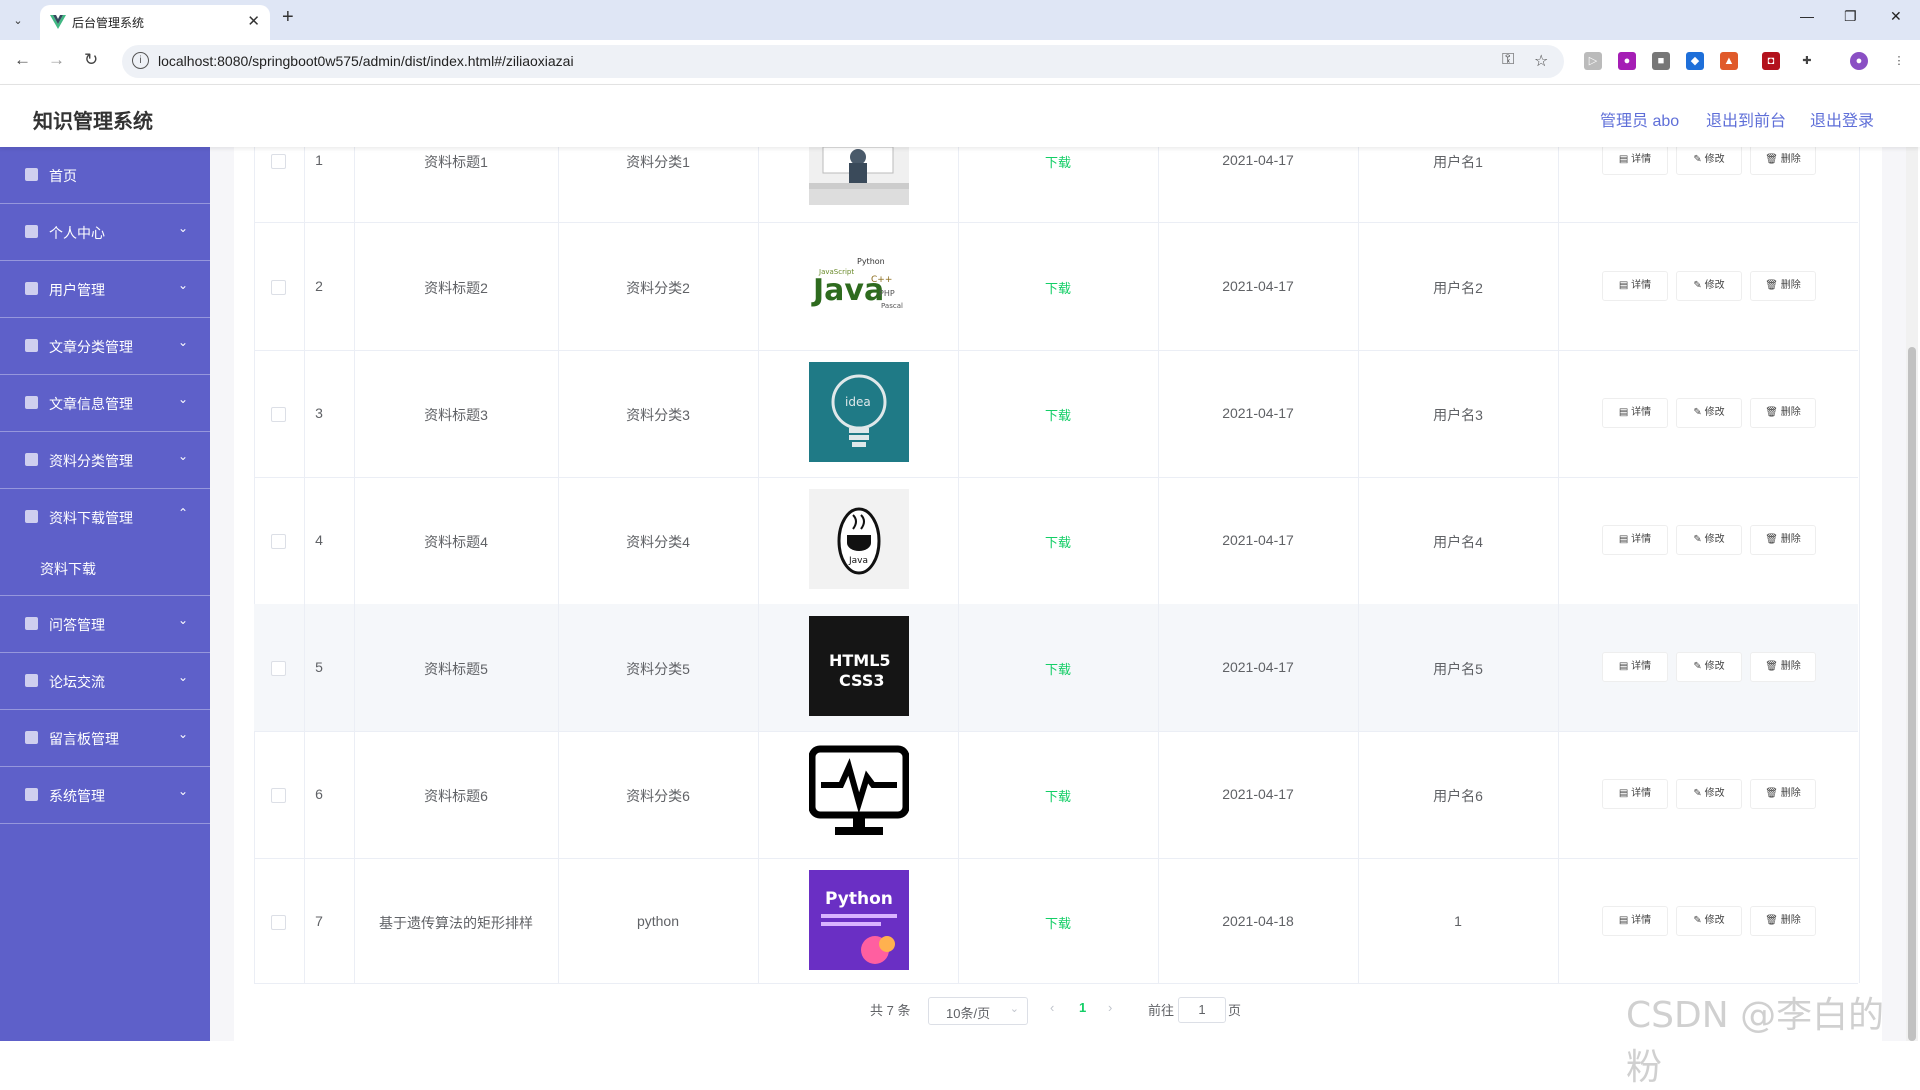  What do you see at coordinates (105, 403) in the screenshot?
I see `sidebar-item-article-info: 文章信息管理 ⌄` at bounding box center [105, 403].